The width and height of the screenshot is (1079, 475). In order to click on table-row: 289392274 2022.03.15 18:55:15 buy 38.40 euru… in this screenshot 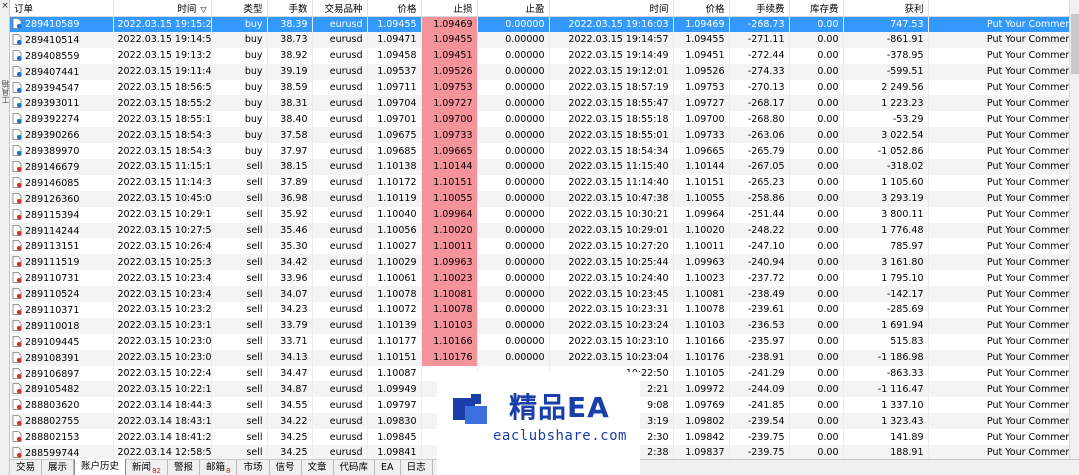, I will do `click(544, 119)`.